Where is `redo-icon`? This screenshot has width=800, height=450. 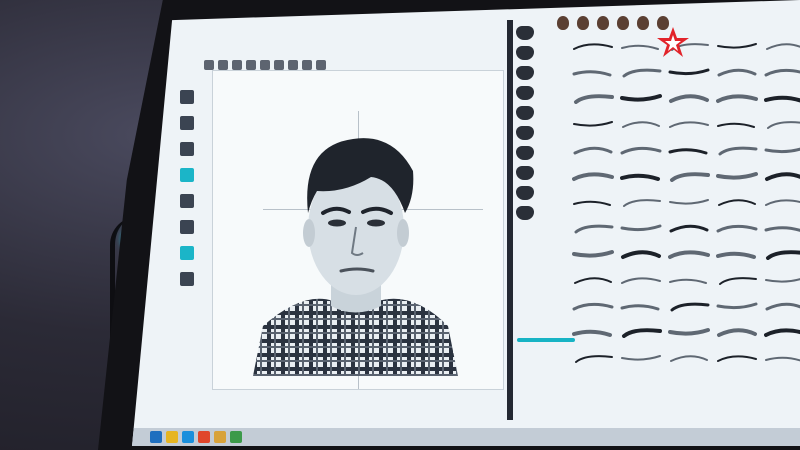 redo-icon is located at coordinates (251, 65).